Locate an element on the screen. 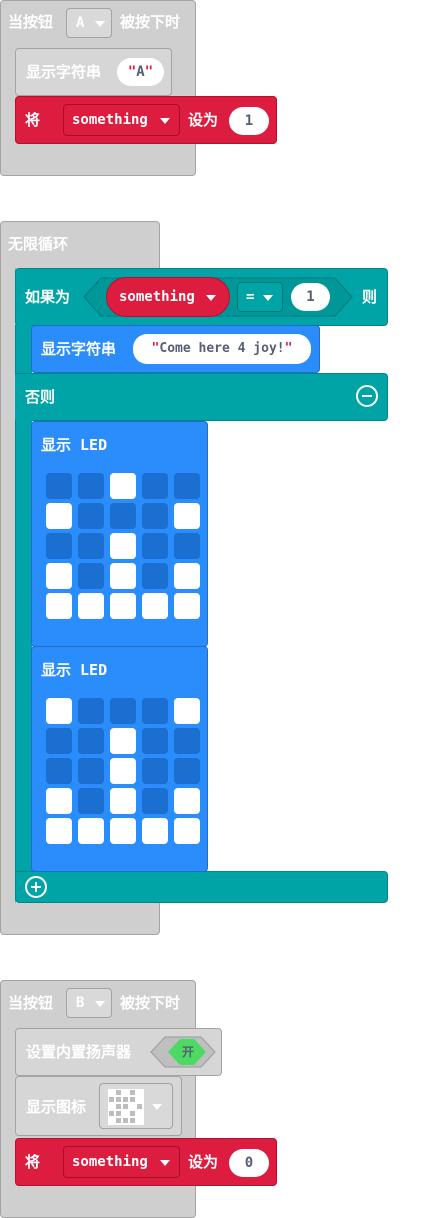  button-dropdown-a: A is located at coordinates (89, 23).